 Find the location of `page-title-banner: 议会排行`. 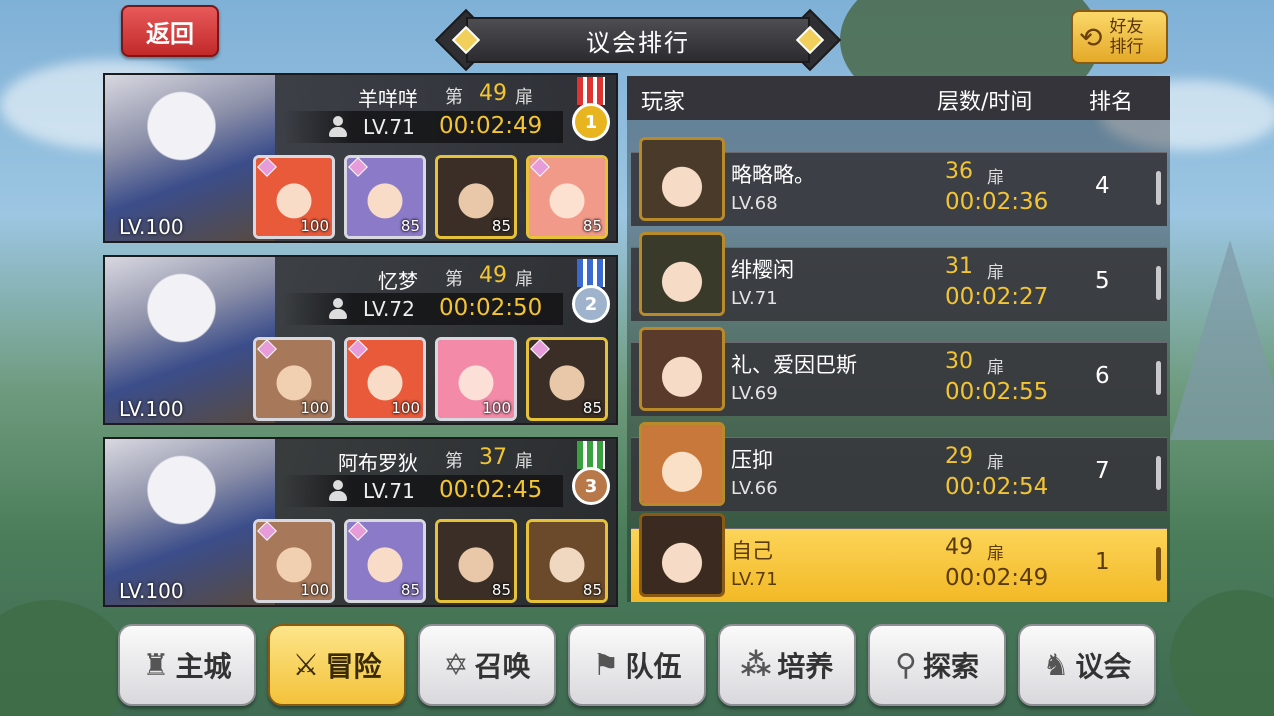

page-title-banner: 议会排行 is located at coordinates (638, 40).